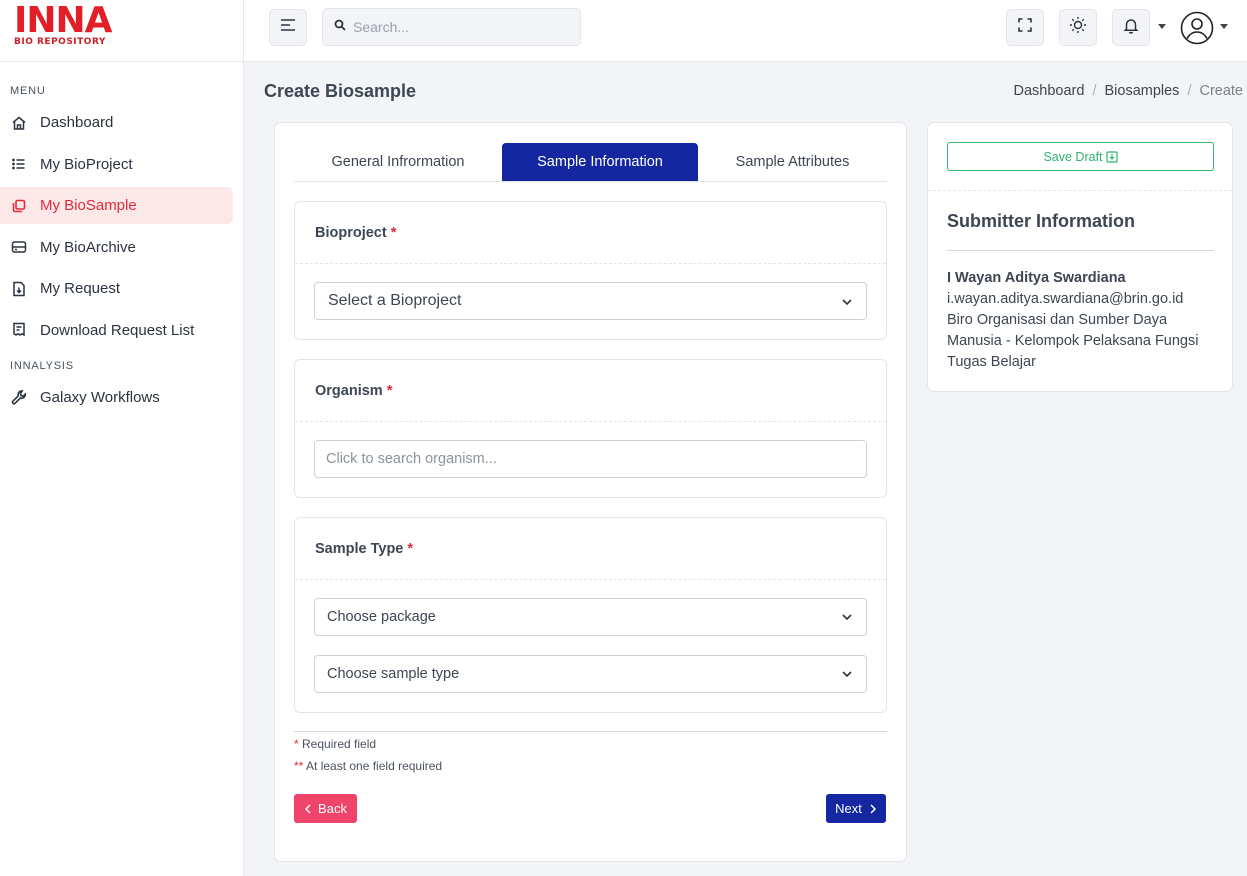 The image size is (1247, 876). I want to click on save-draft-label: Save Draft, so click(1073, 156).